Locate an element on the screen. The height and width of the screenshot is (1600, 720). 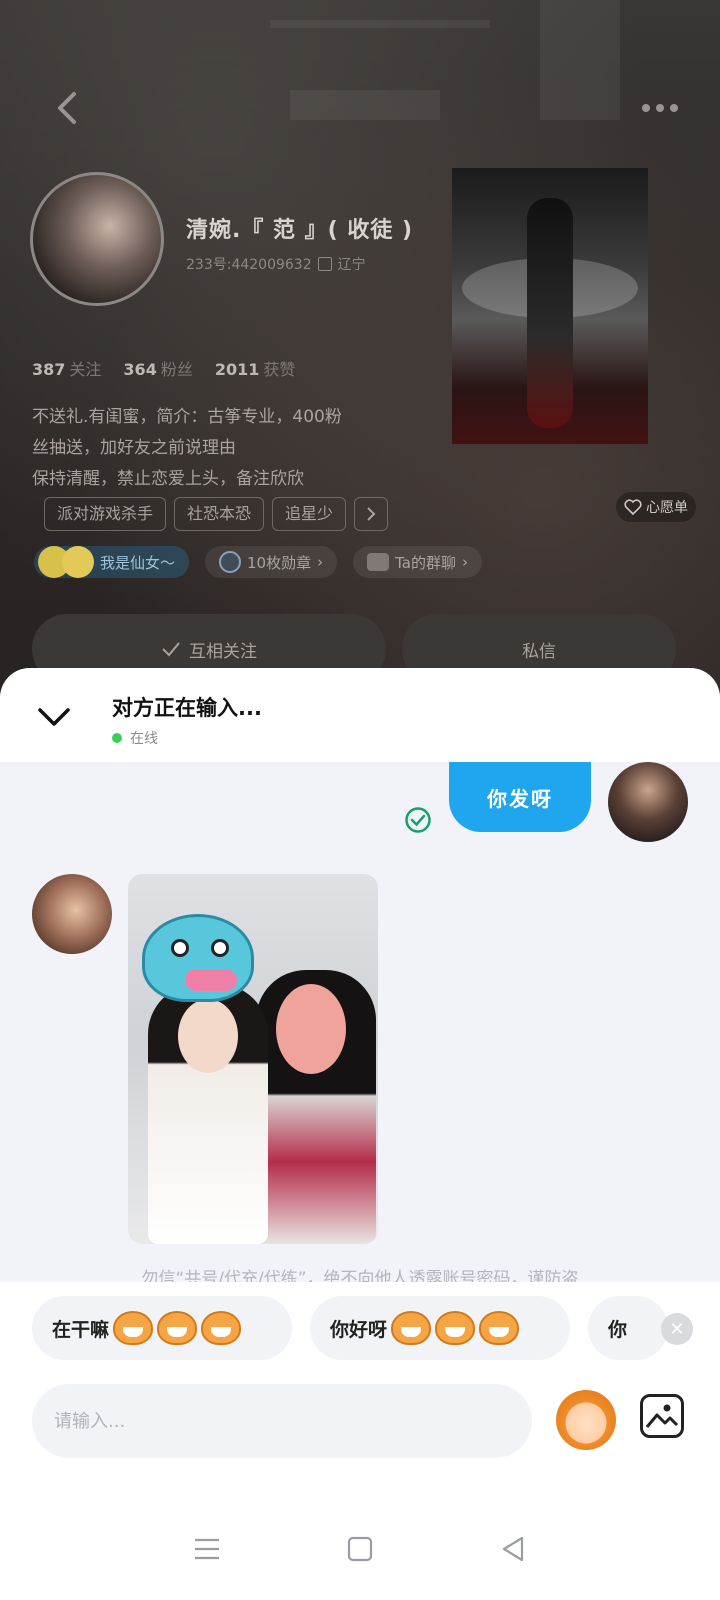
home-square-icon is located at coordinates (360, 1549).